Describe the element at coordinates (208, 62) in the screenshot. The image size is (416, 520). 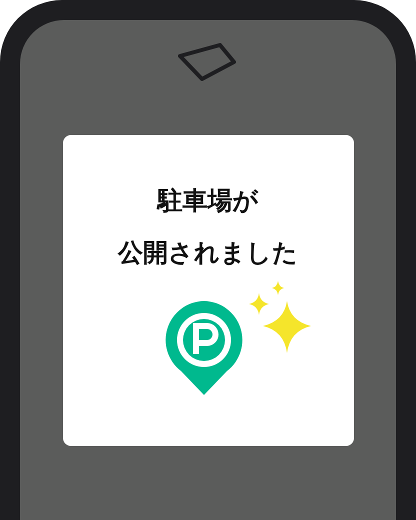
I see `camera-icon` at that location.